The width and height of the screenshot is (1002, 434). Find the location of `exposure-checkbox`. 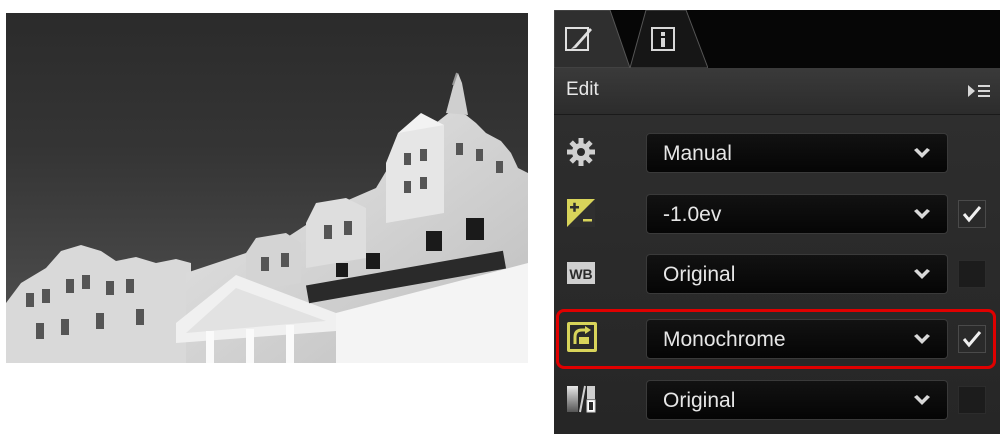

exposure-checkbox is located at coordinates (972, 214).